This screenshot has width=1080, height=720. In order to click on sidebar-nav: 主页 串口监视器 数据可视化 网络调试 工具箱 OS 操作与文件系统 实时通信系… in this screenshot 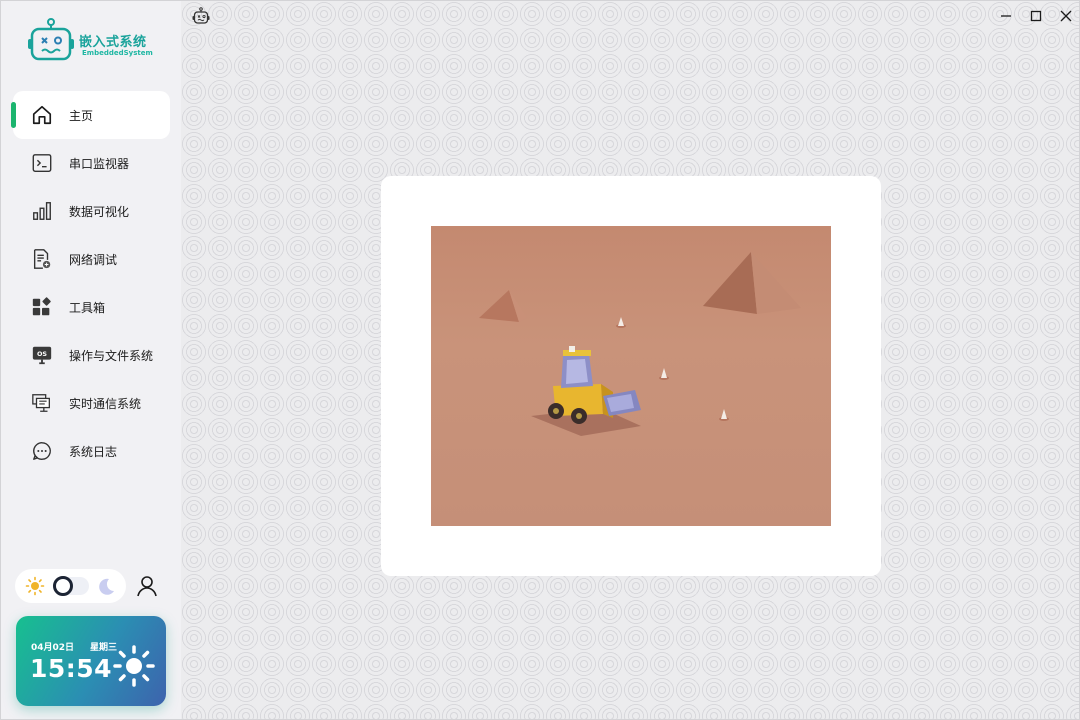, I will do `click(90, 283)`.